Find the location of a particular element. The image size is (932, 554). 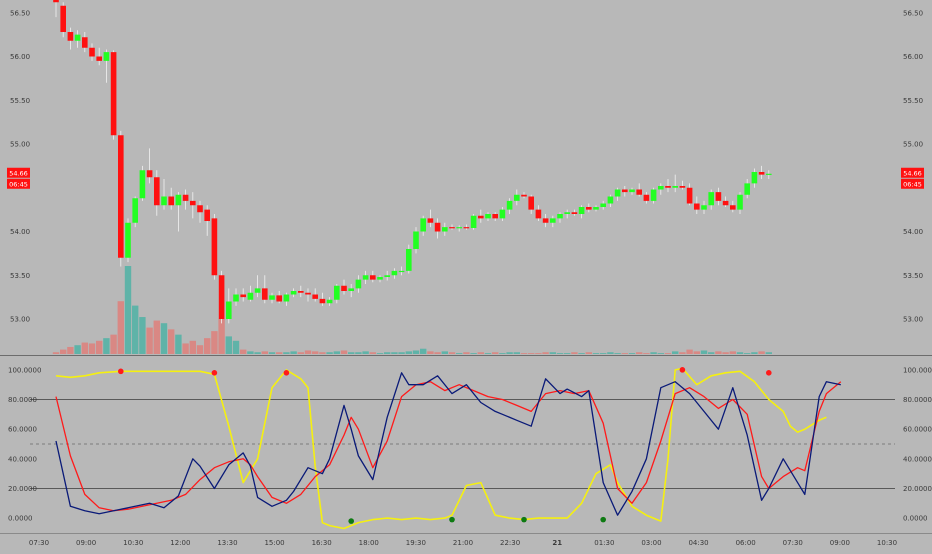

oversold-marker is located at coordinates (603, 519).